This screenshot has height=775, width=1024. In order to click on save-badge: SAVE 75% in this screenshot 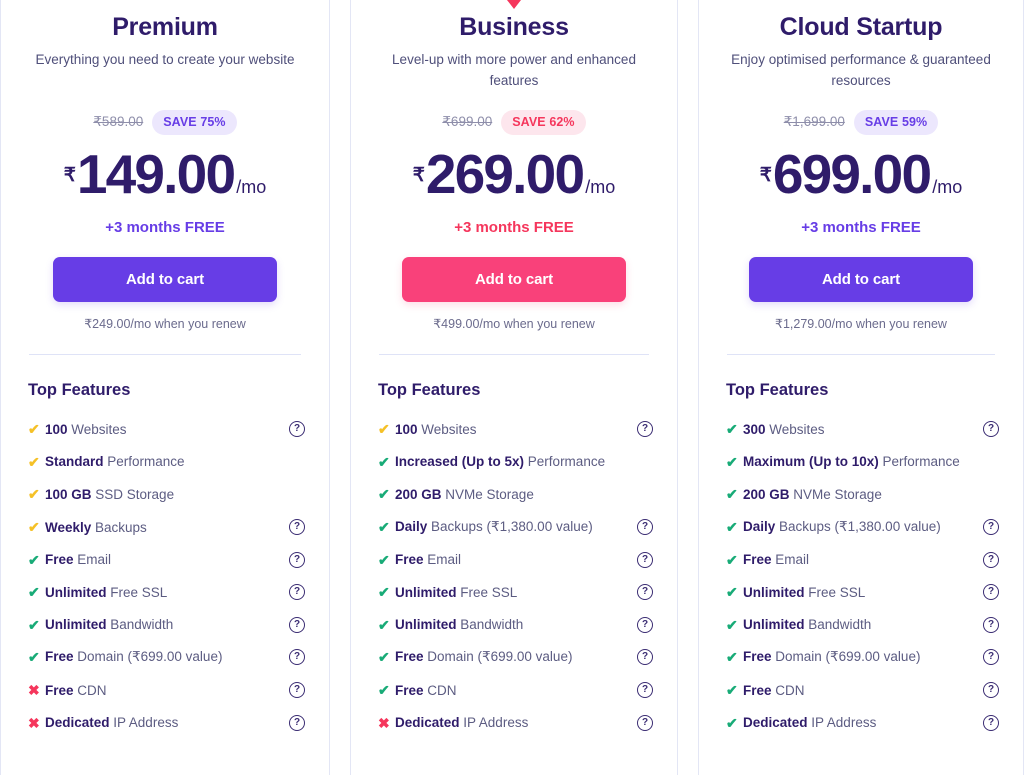, I will do `click(194, 122)`.